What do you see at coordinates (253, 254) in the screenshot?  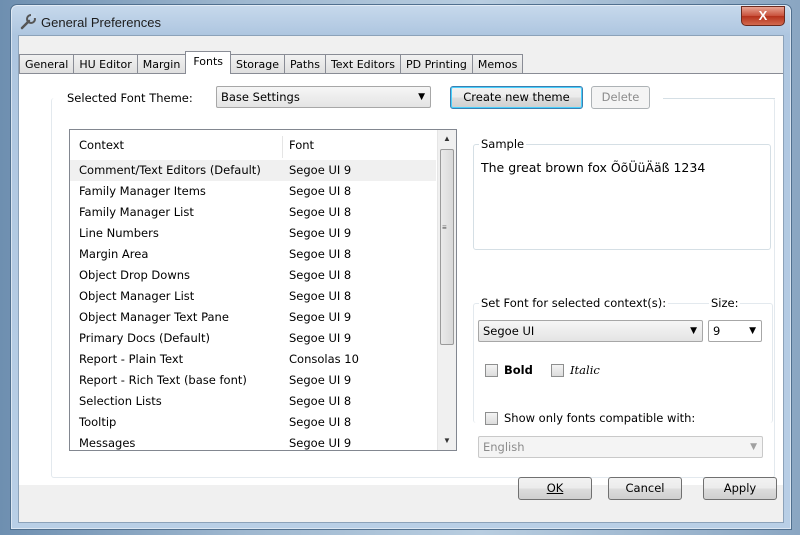 I see `list-item: Margin Area Segoe UI 8` at bounding box center [253, 254].